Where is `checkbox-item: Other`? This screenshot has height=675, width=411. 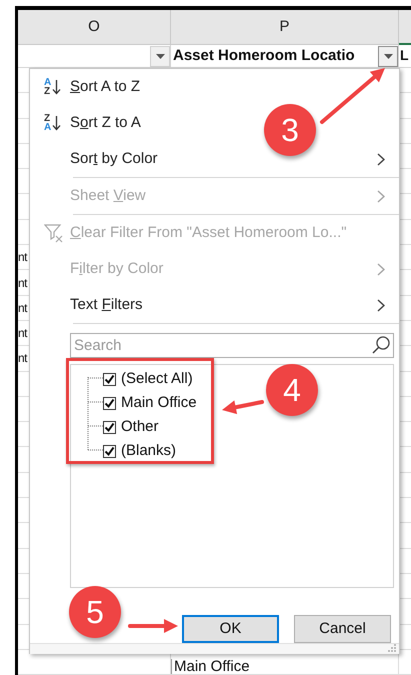 checkbox-item: Other is located at coordinates (115, 427).